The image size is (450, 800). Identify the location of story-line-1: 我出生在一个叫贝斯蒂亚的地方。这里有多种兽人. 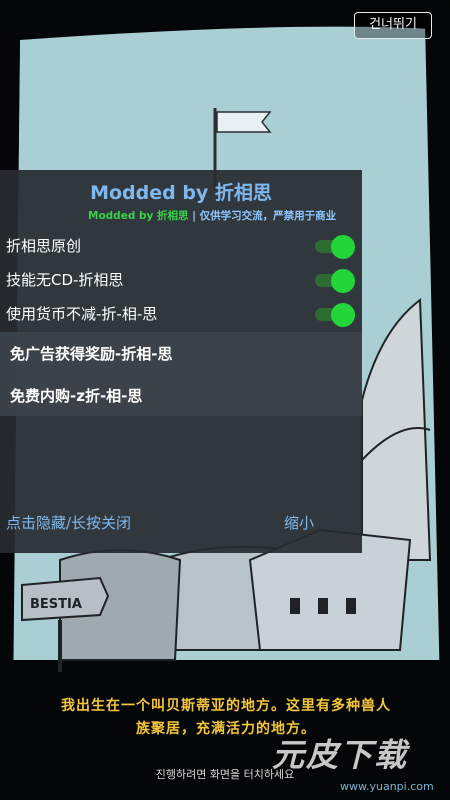
(226, 706).